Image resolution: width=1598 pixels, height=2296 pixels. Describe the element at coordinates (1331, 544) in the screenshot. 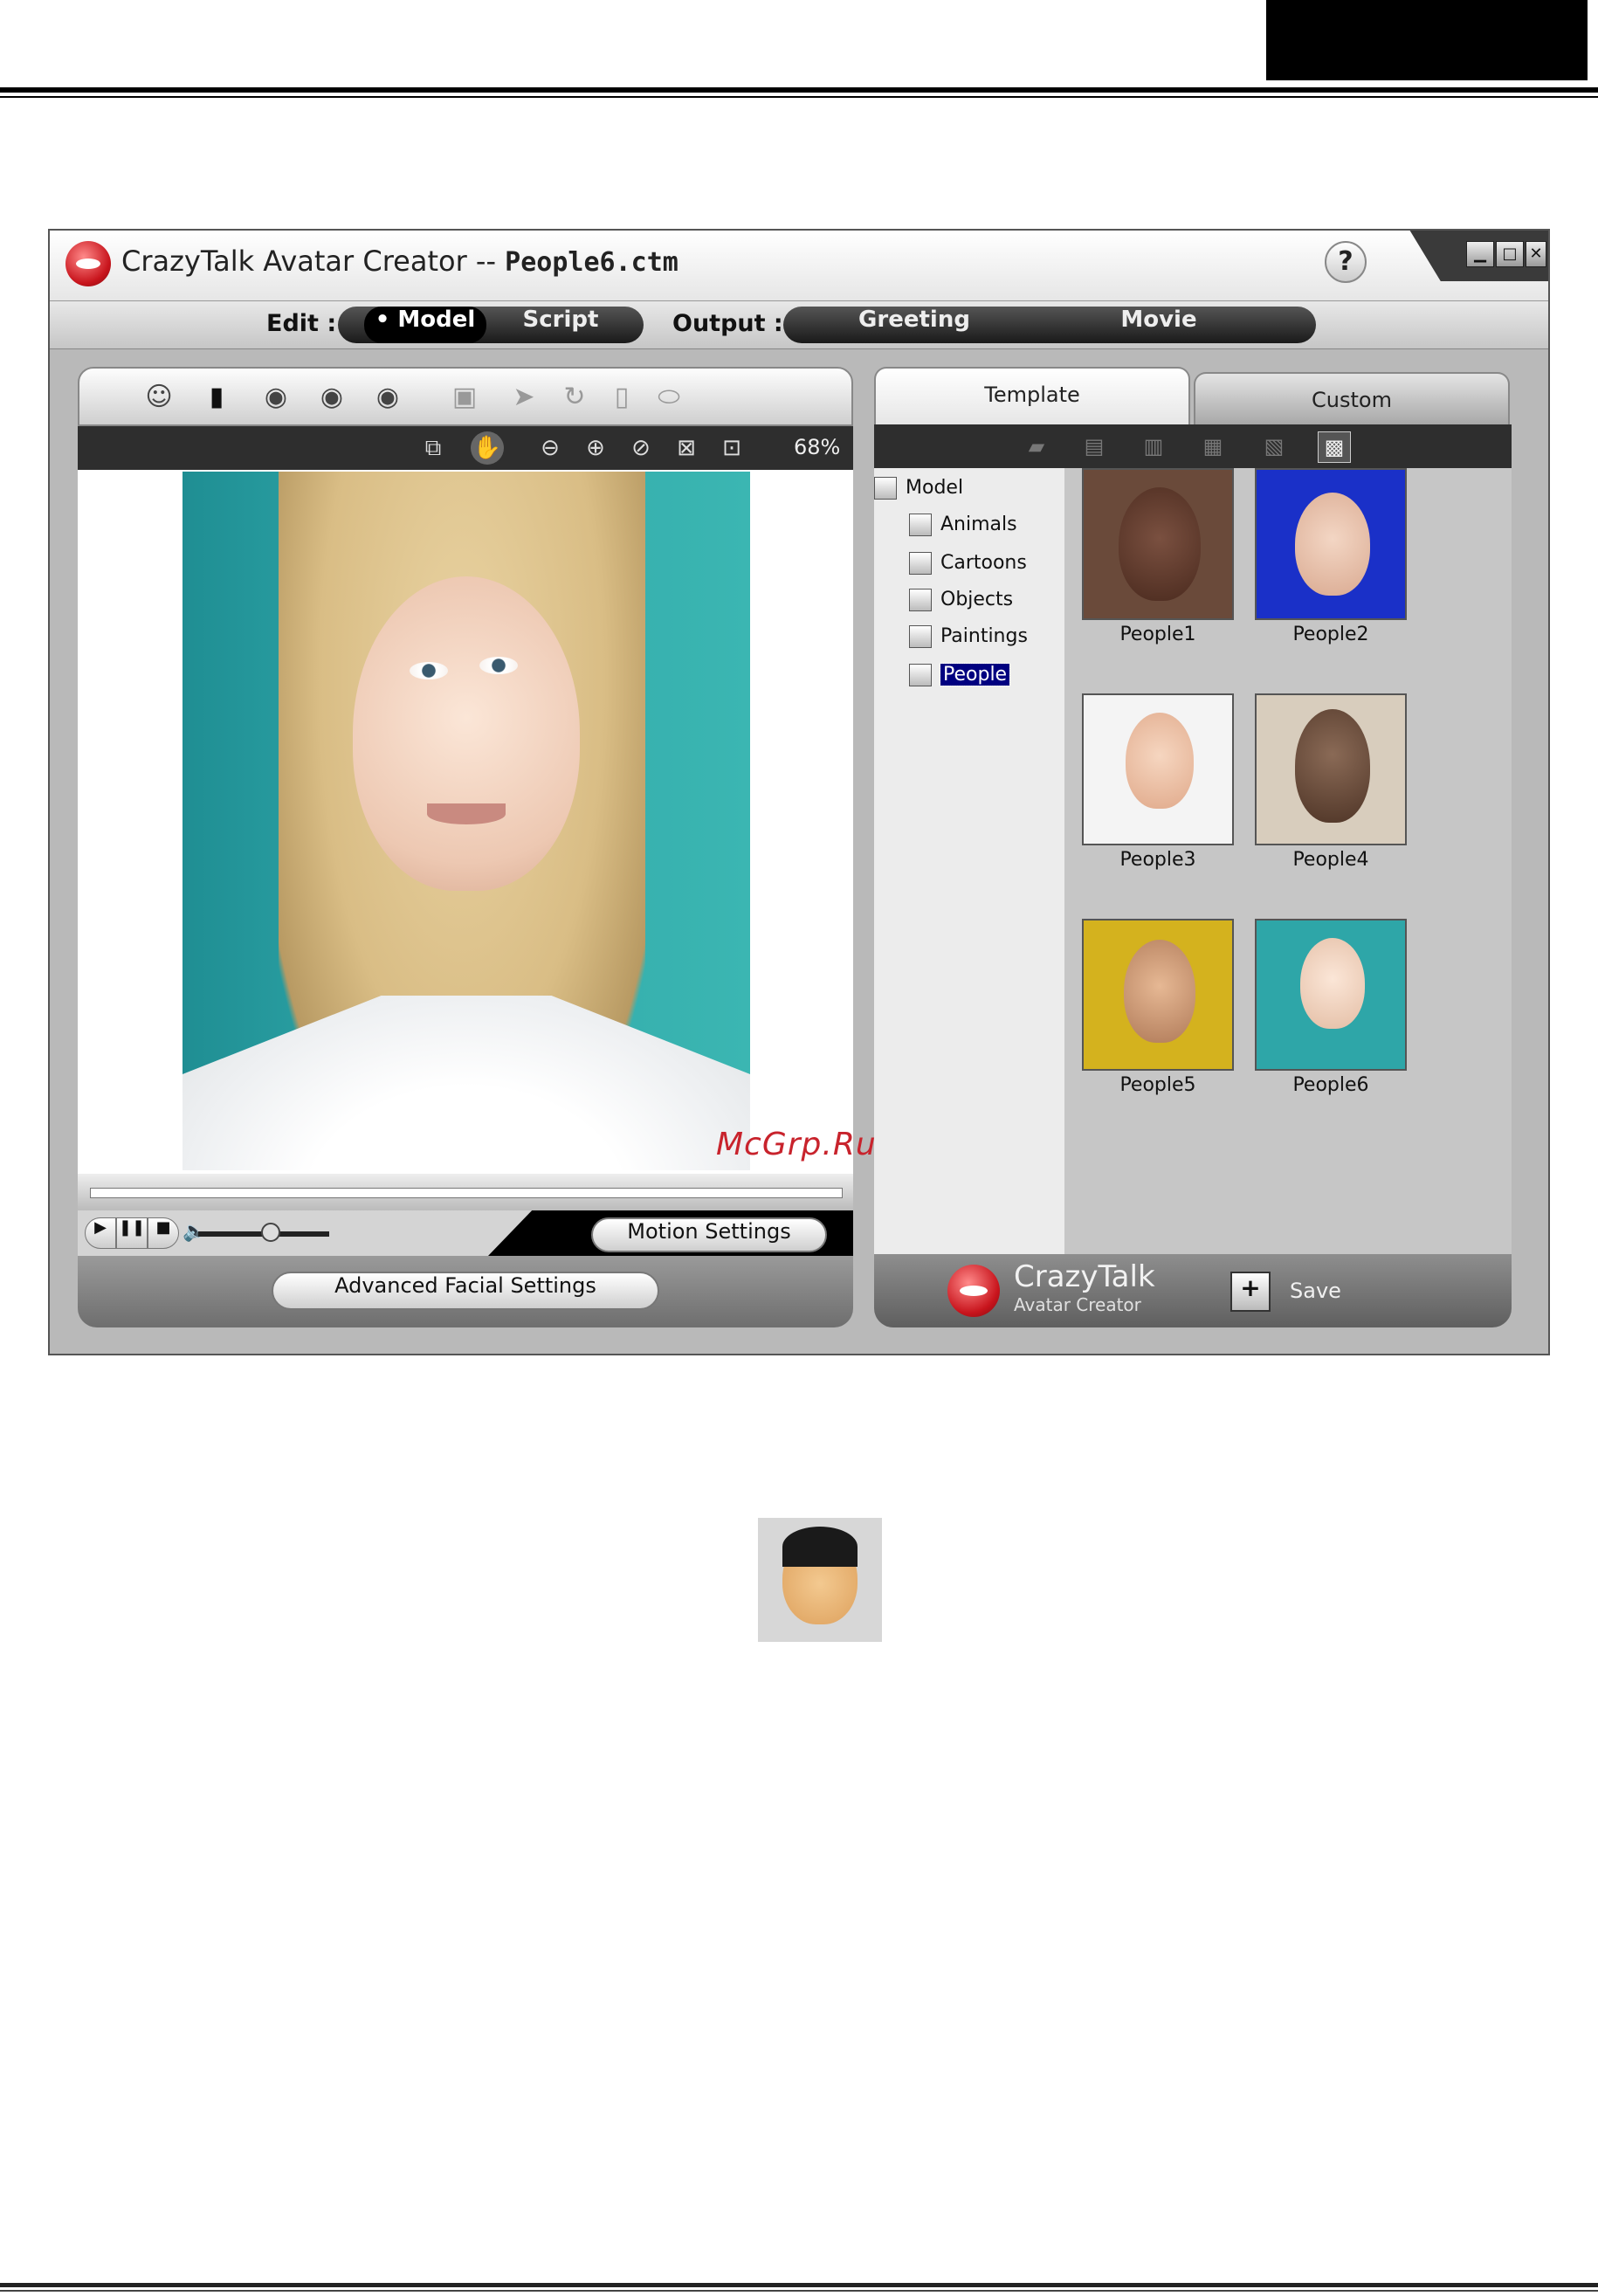

I see `thumbnail-people2` at that location.